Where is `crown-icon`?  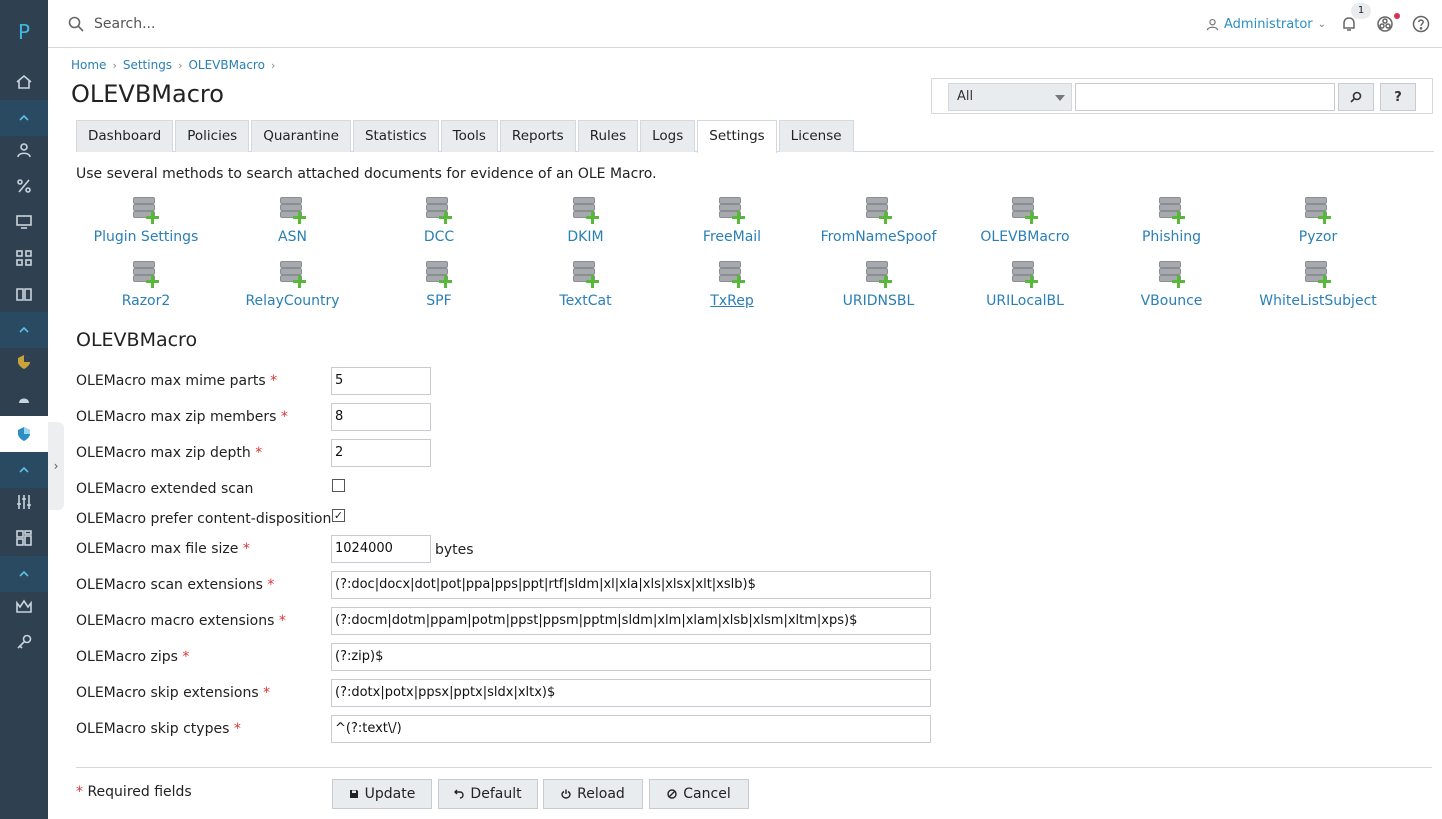 crown-icon is located at coordinates (24, 606).